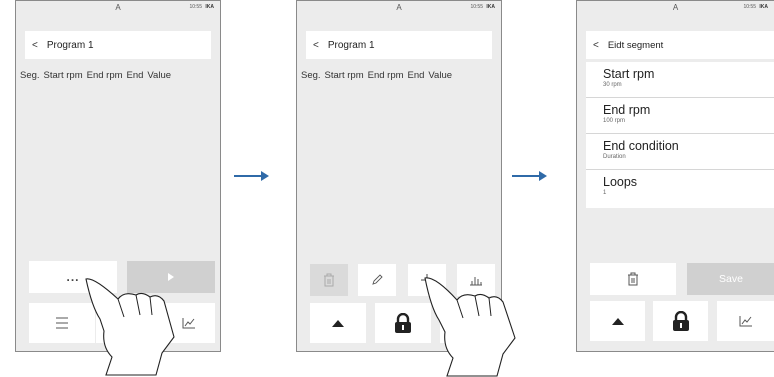  What do you see at coordinates (680, 116) in the screenshot?
I see `field-end-rpm: End rpm 100 rpm` at bounding box center [680, 116].